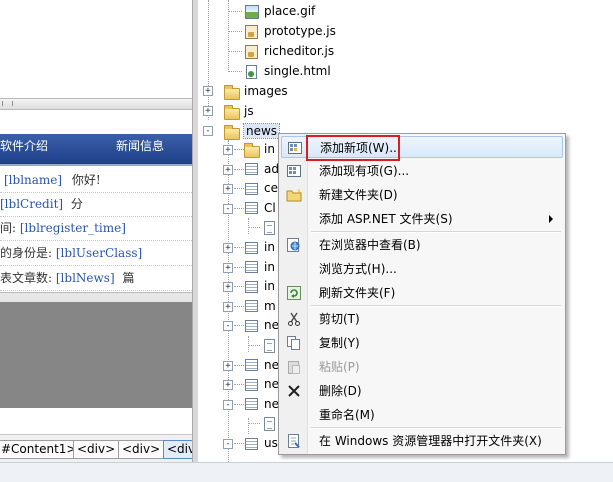 The image size is (613, 482). I want to click on menu-item-label: 删除(D), so click(340, 391).